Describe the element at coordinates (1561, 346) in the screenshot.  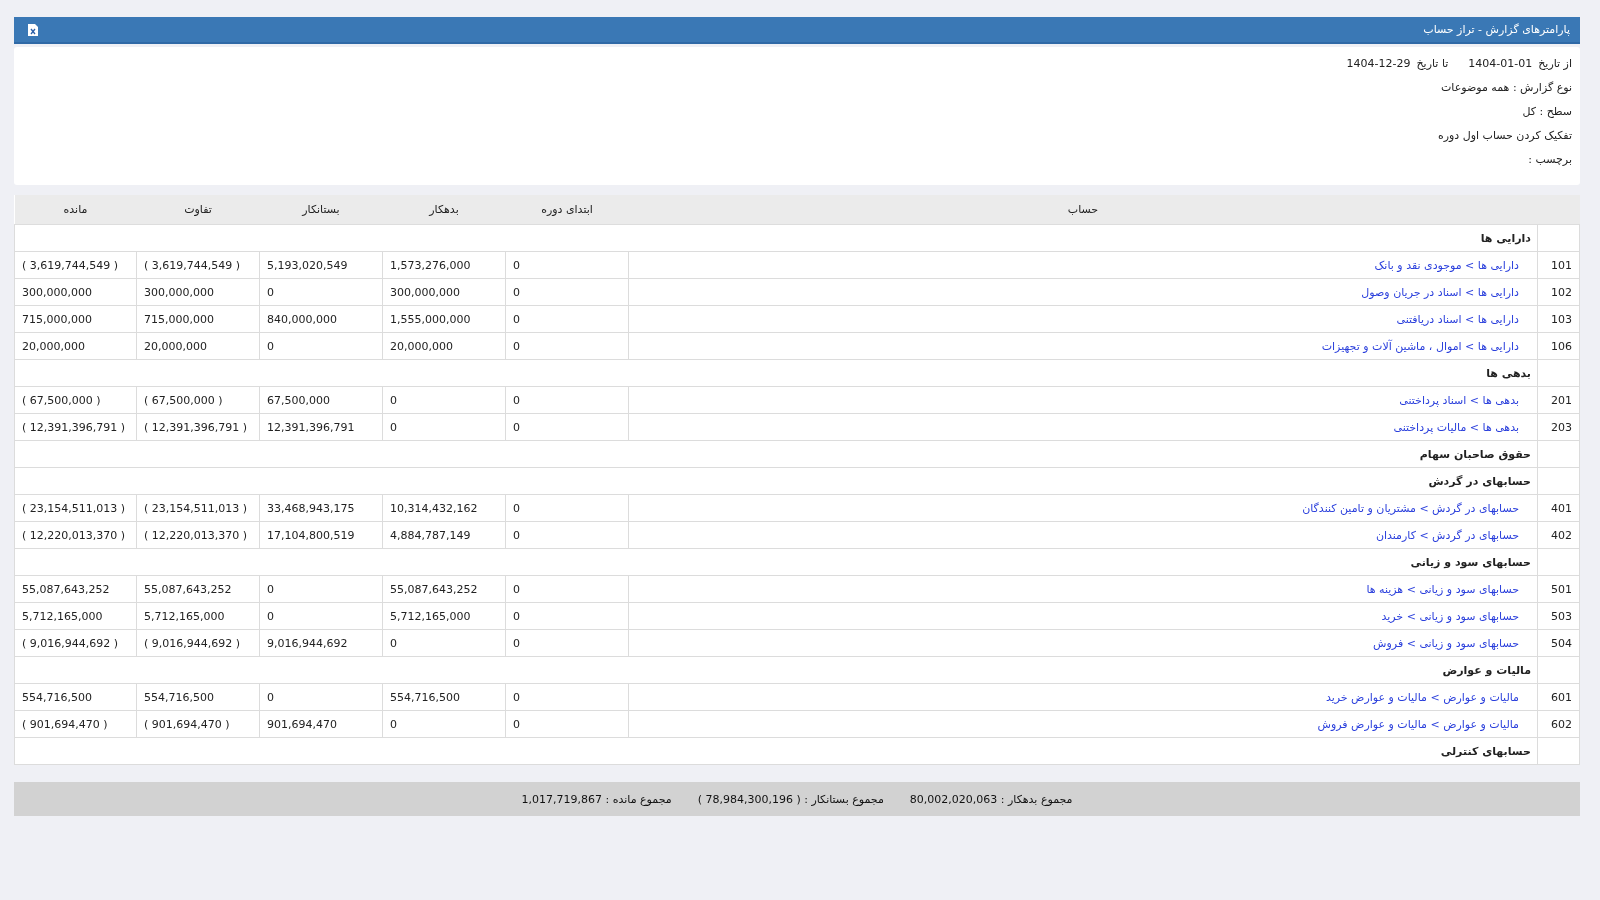
I see `account-code: 106` at that location.